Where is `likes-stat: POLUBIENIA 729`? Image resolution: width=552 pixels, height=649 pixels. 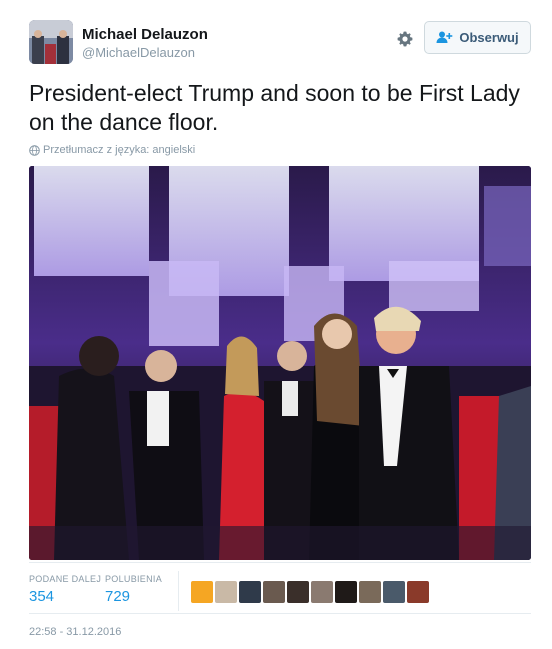
likes-stat: POLUBIENIA 729 is located at coordinates (133, 589).